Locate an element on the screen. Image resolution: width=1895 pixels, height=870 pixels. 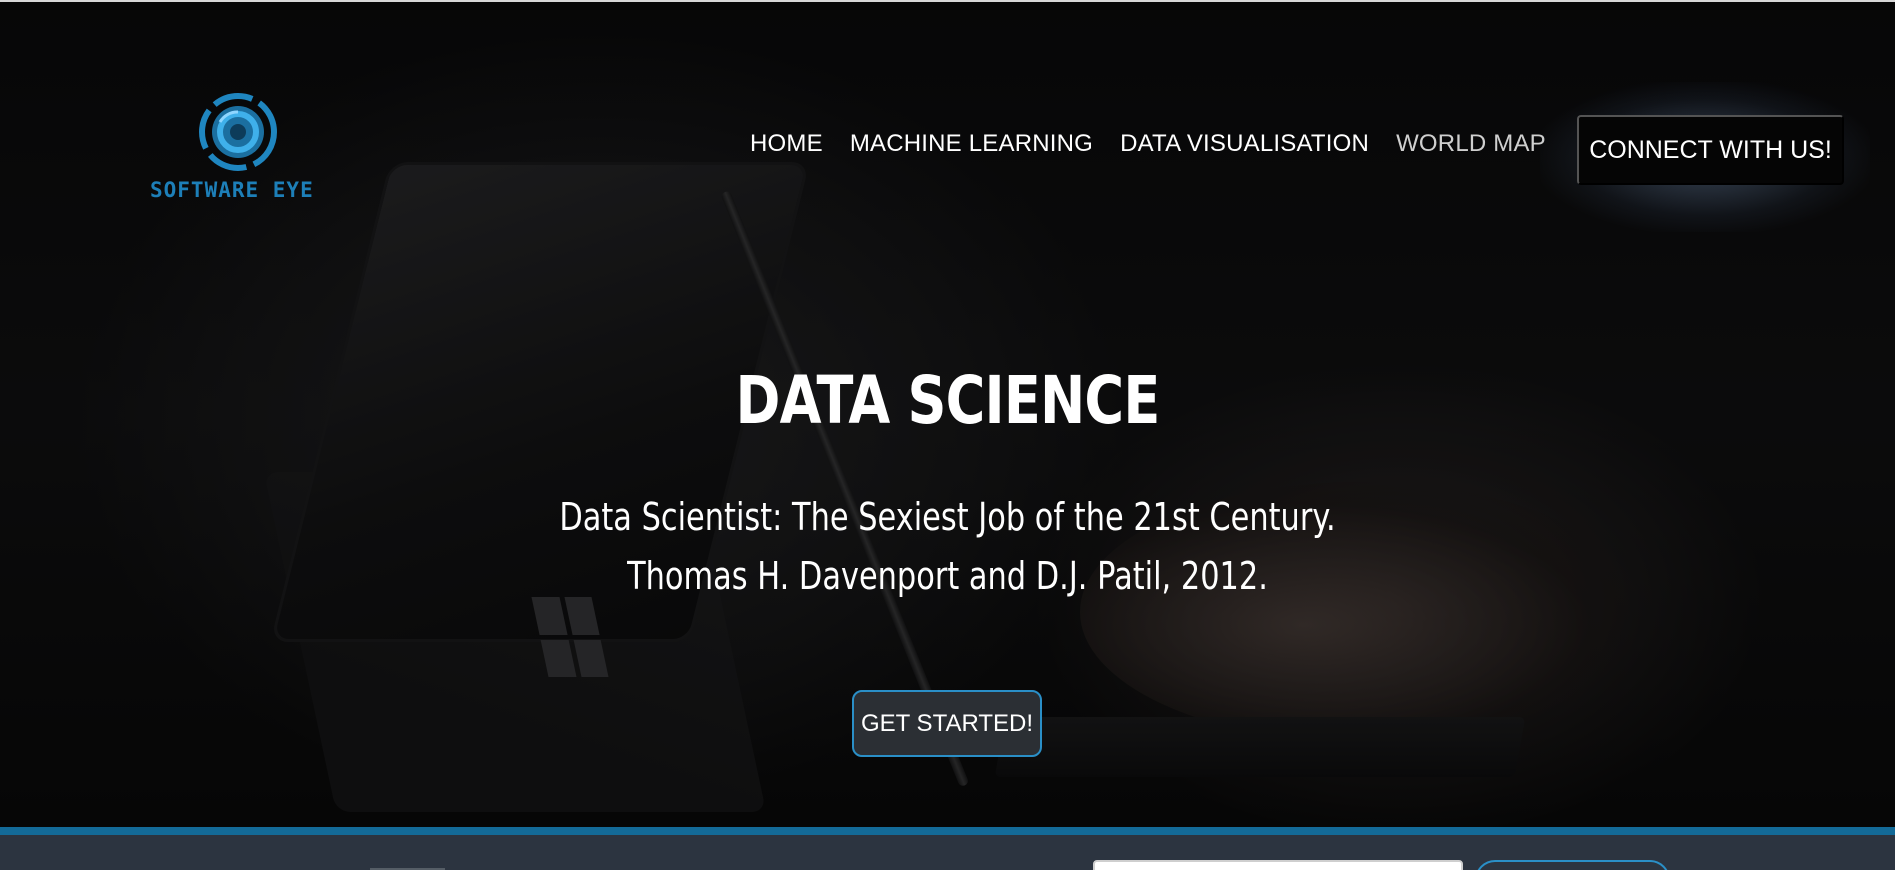
nav-item-data-visualisation: DATA VISUALISATION is located at coordinates (1244, 144).